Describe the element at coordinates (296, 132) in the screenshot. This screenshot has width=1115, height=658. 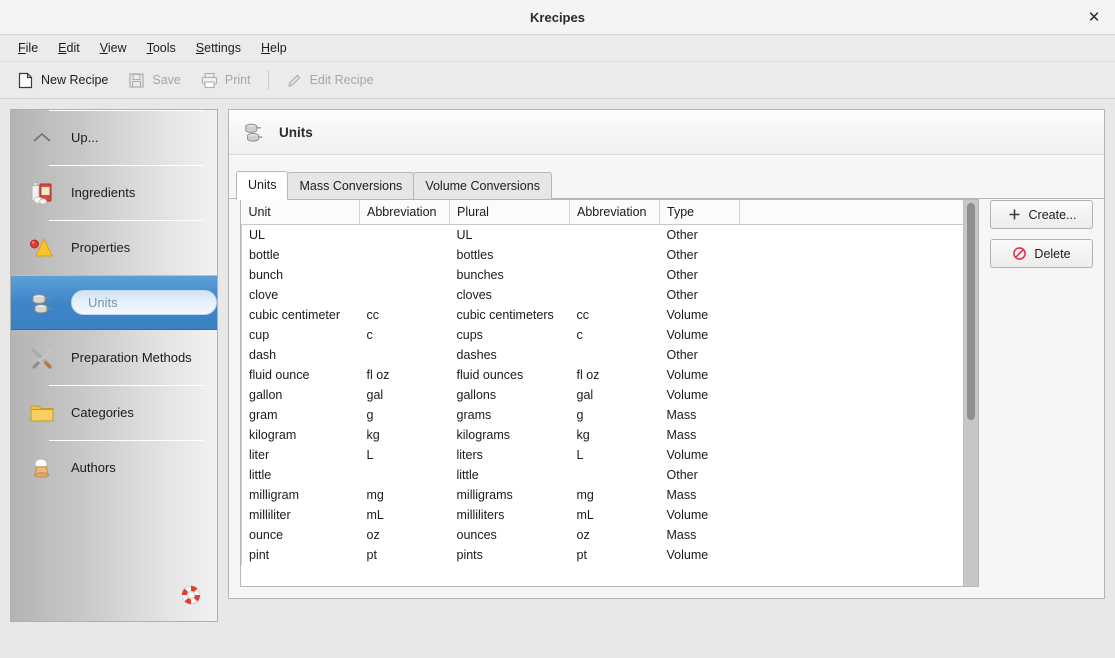
I see `page-title: Units` at that location.